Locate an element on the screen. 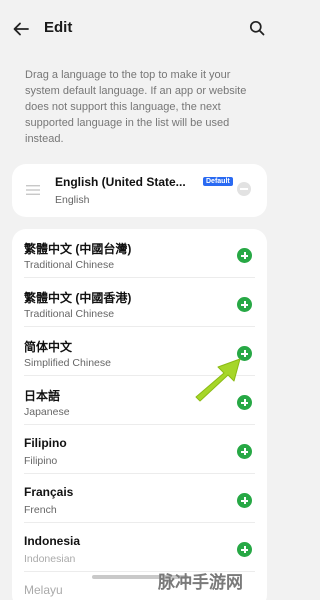 The height and width of the screenshot is (600, 320). default-badge: Default is located at coordinates (218, 181).